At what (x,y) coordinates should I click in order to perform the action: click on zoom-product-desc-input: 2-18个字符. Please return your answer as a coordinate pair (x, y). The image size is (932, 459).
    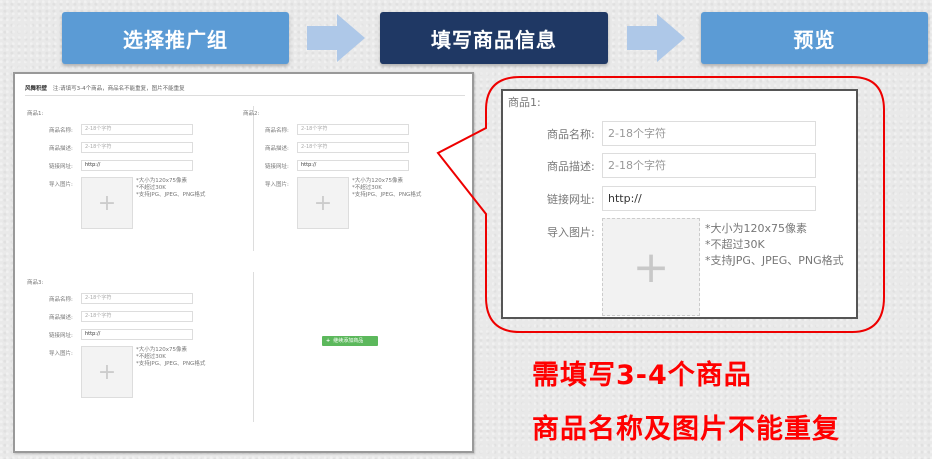
    Looking at the image, I should click on (709, 165).